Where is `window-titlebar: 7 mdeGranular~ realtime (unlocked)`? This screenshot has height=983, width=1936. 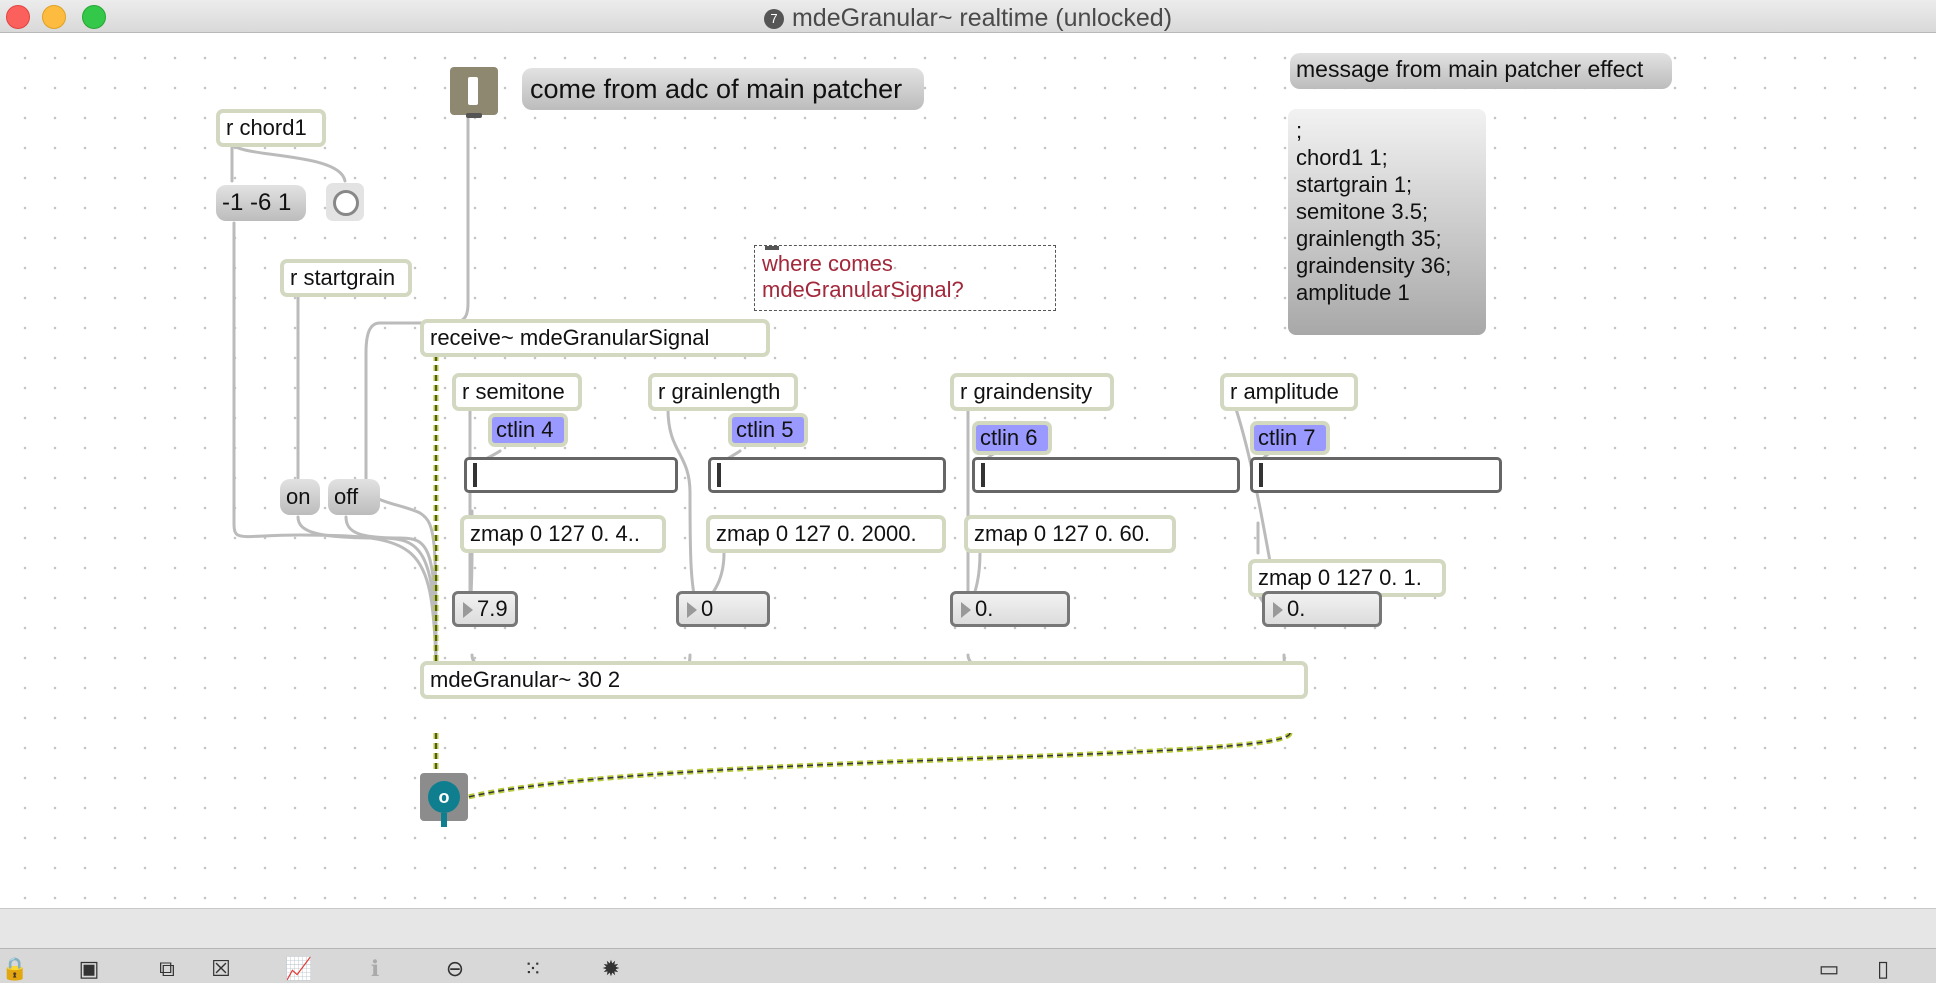
window-titlebar: 7 mdeGranular~ realtime (unlocked) is located at coordinates (968, 16).